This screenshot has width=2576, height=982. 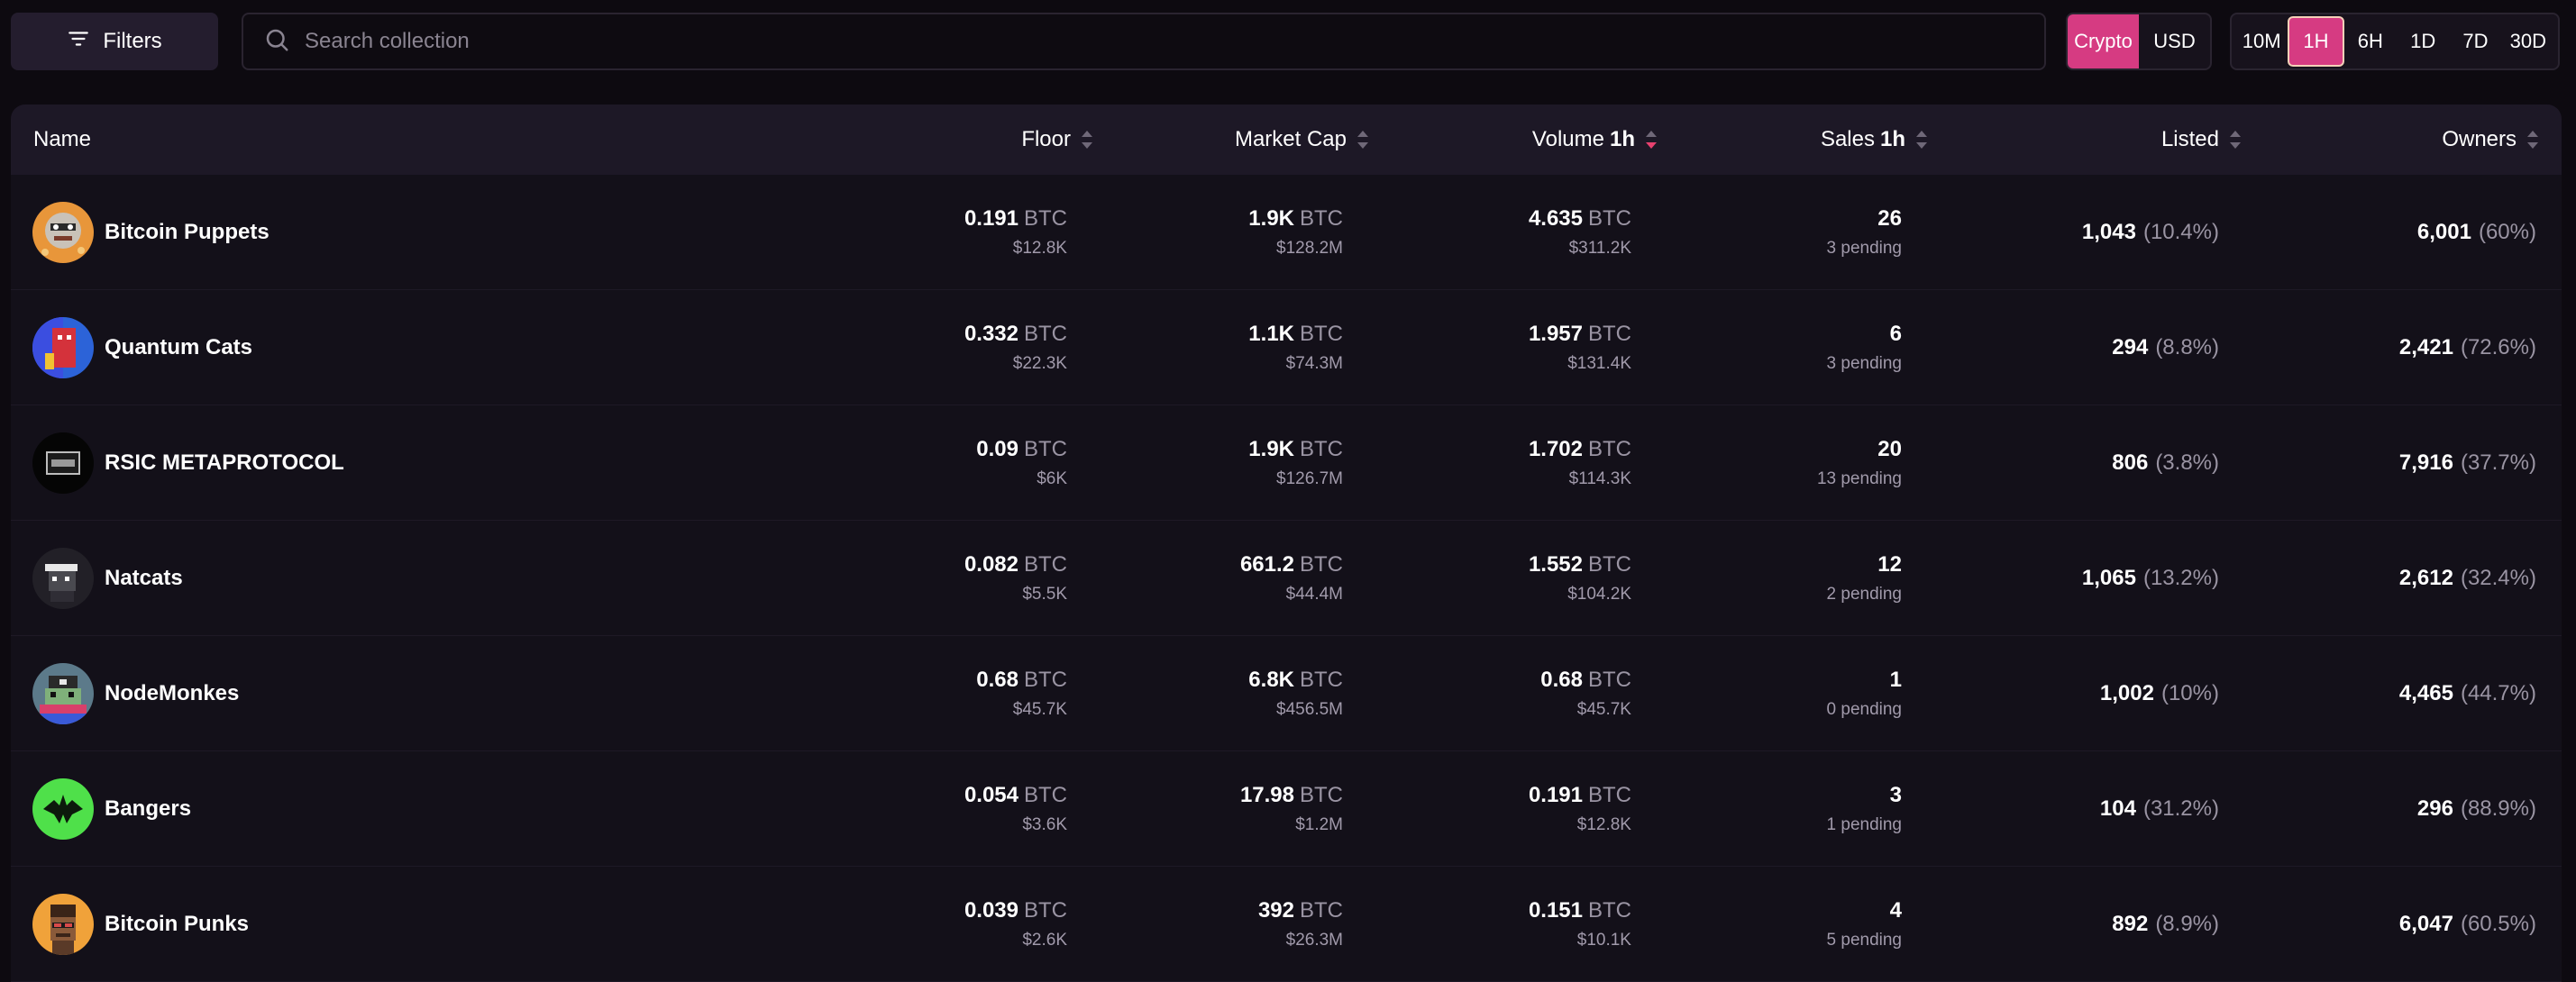 What do you see at coordinates (1864, 578) in the screenshot?
I see `sales-cell: 12 2 pending` at bounding box center [1864, 578].